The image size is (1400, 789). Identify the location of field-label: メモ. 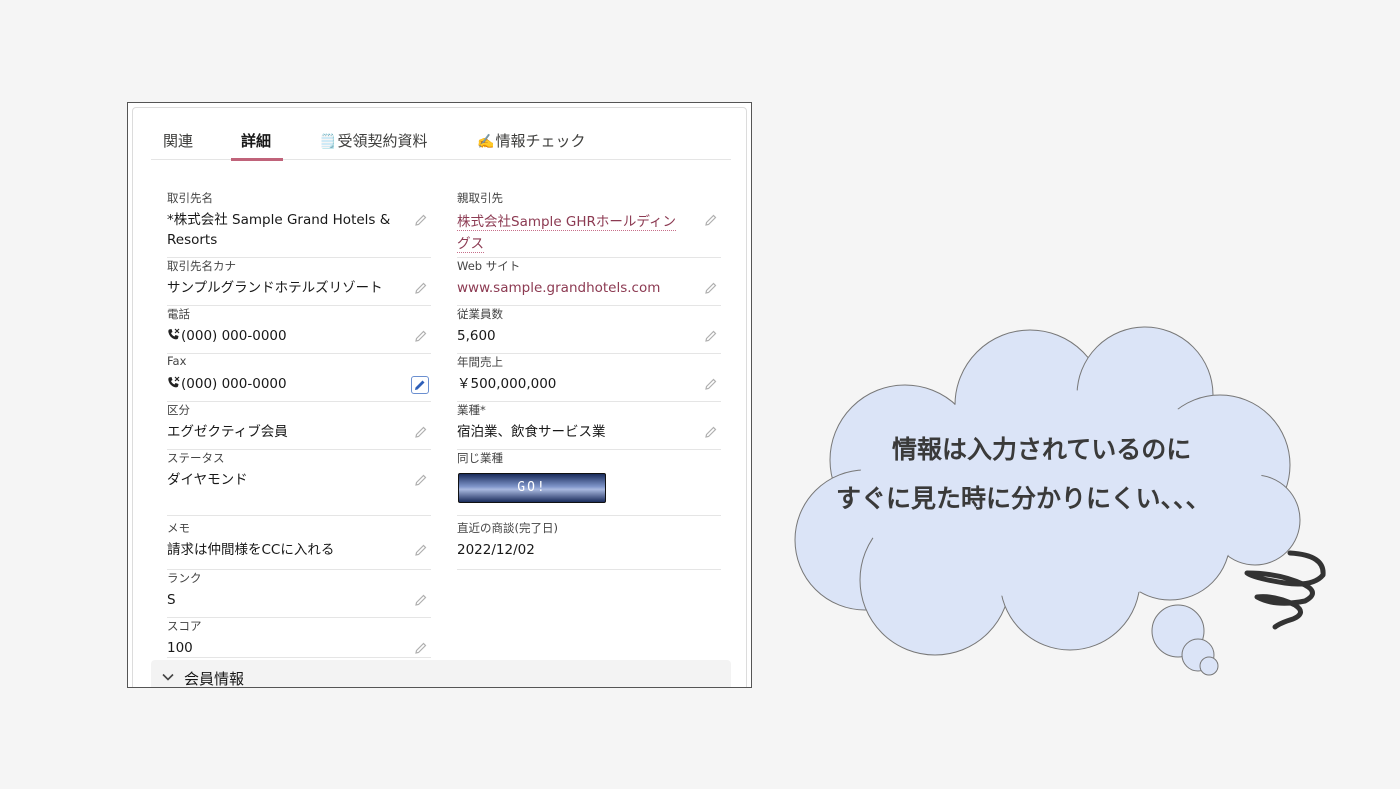
(178, 528).